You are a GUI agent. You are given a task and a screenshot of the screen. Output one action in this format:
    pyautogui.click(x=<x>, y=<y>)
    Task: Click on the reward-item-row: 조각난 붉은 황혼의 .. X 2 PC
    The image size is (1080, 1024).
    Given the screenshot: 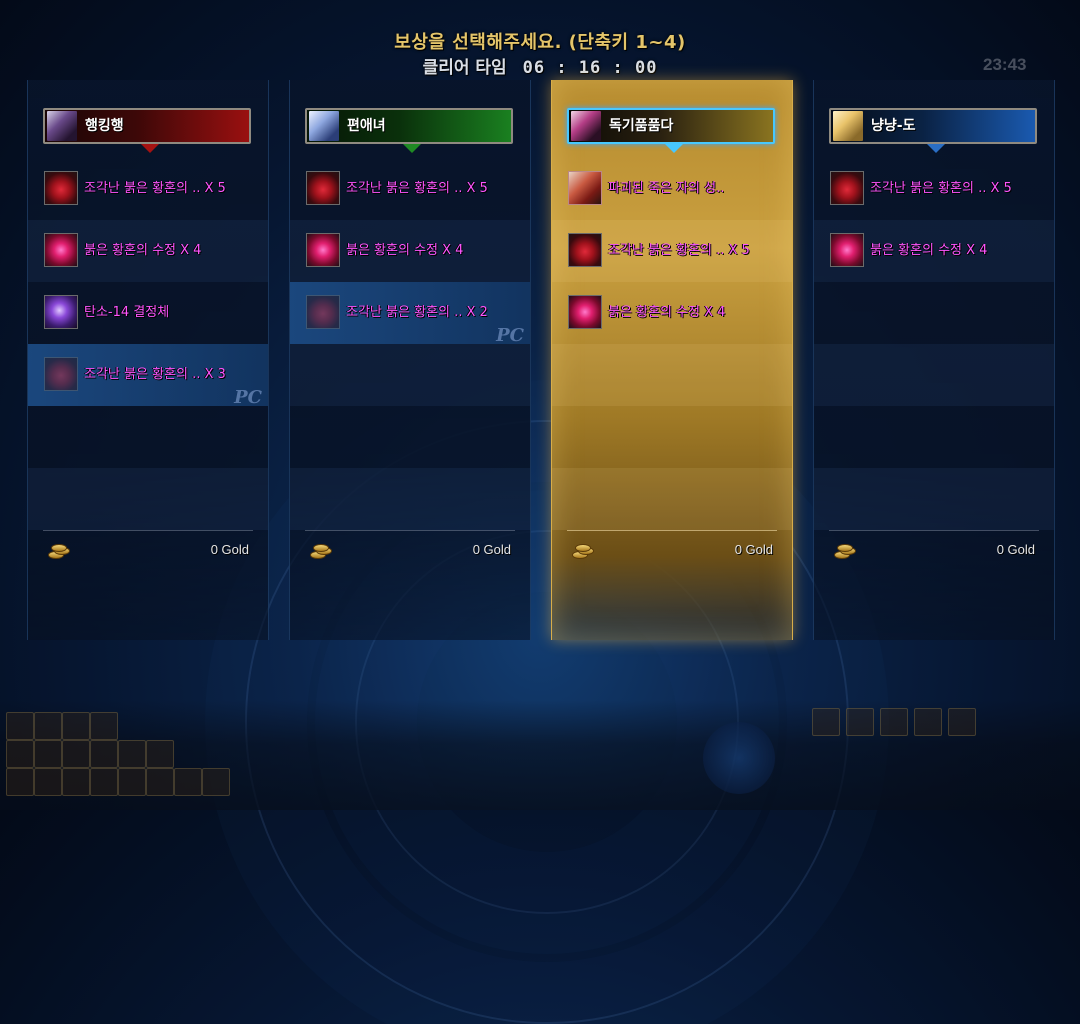 What is the action you would take?
    pyautogui.click(x=410, y=314)
    